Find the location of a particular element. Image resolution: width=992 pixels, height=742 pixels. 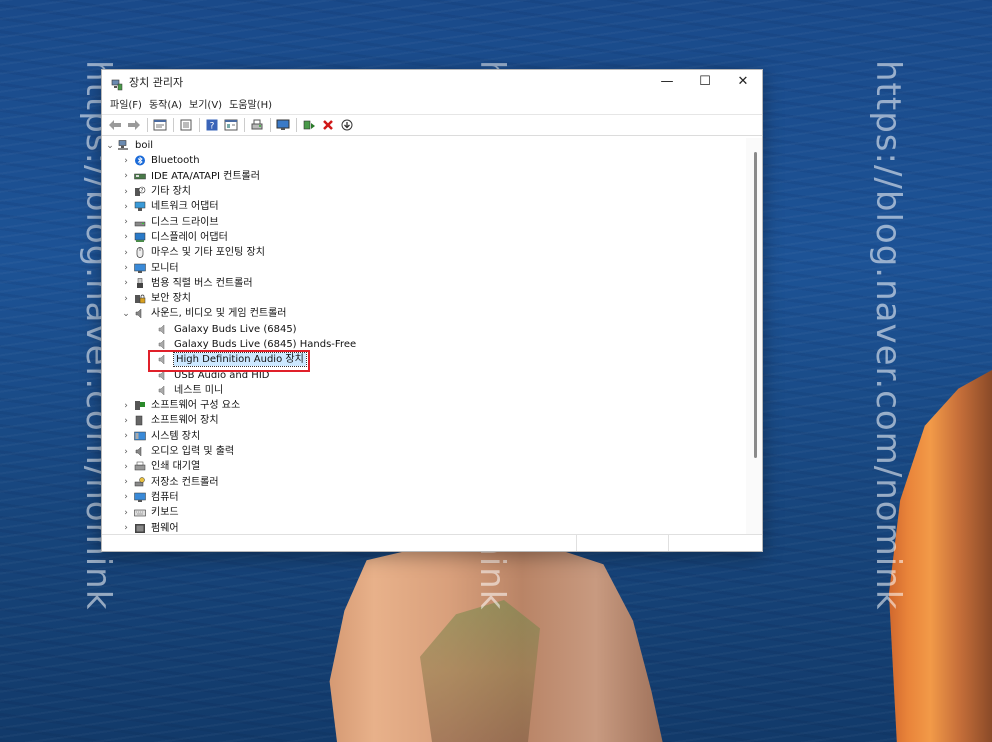

tree-category-label: 컴퓨터 is located at coordinates (165, 497).